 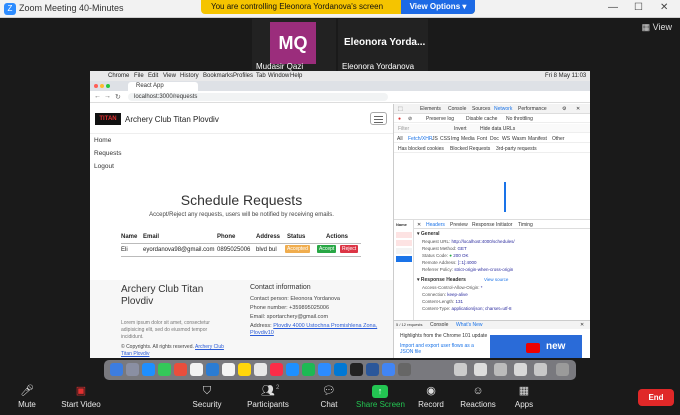 I want to click on view-button: ▦ View, so click(x=657, y=27).